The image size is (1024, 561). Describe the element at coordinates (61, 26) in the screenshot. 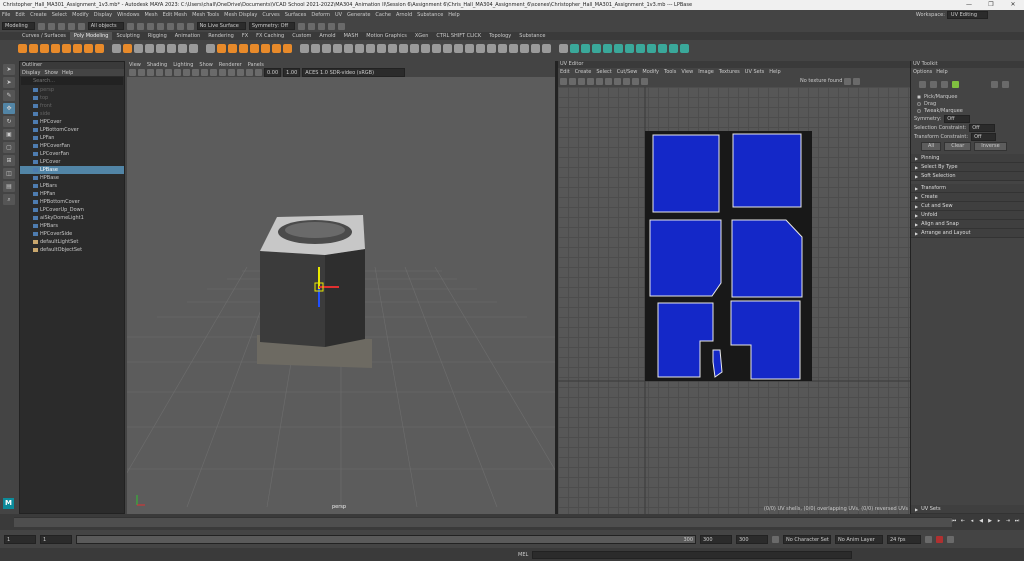

I see `save-scene-icon` at that location.